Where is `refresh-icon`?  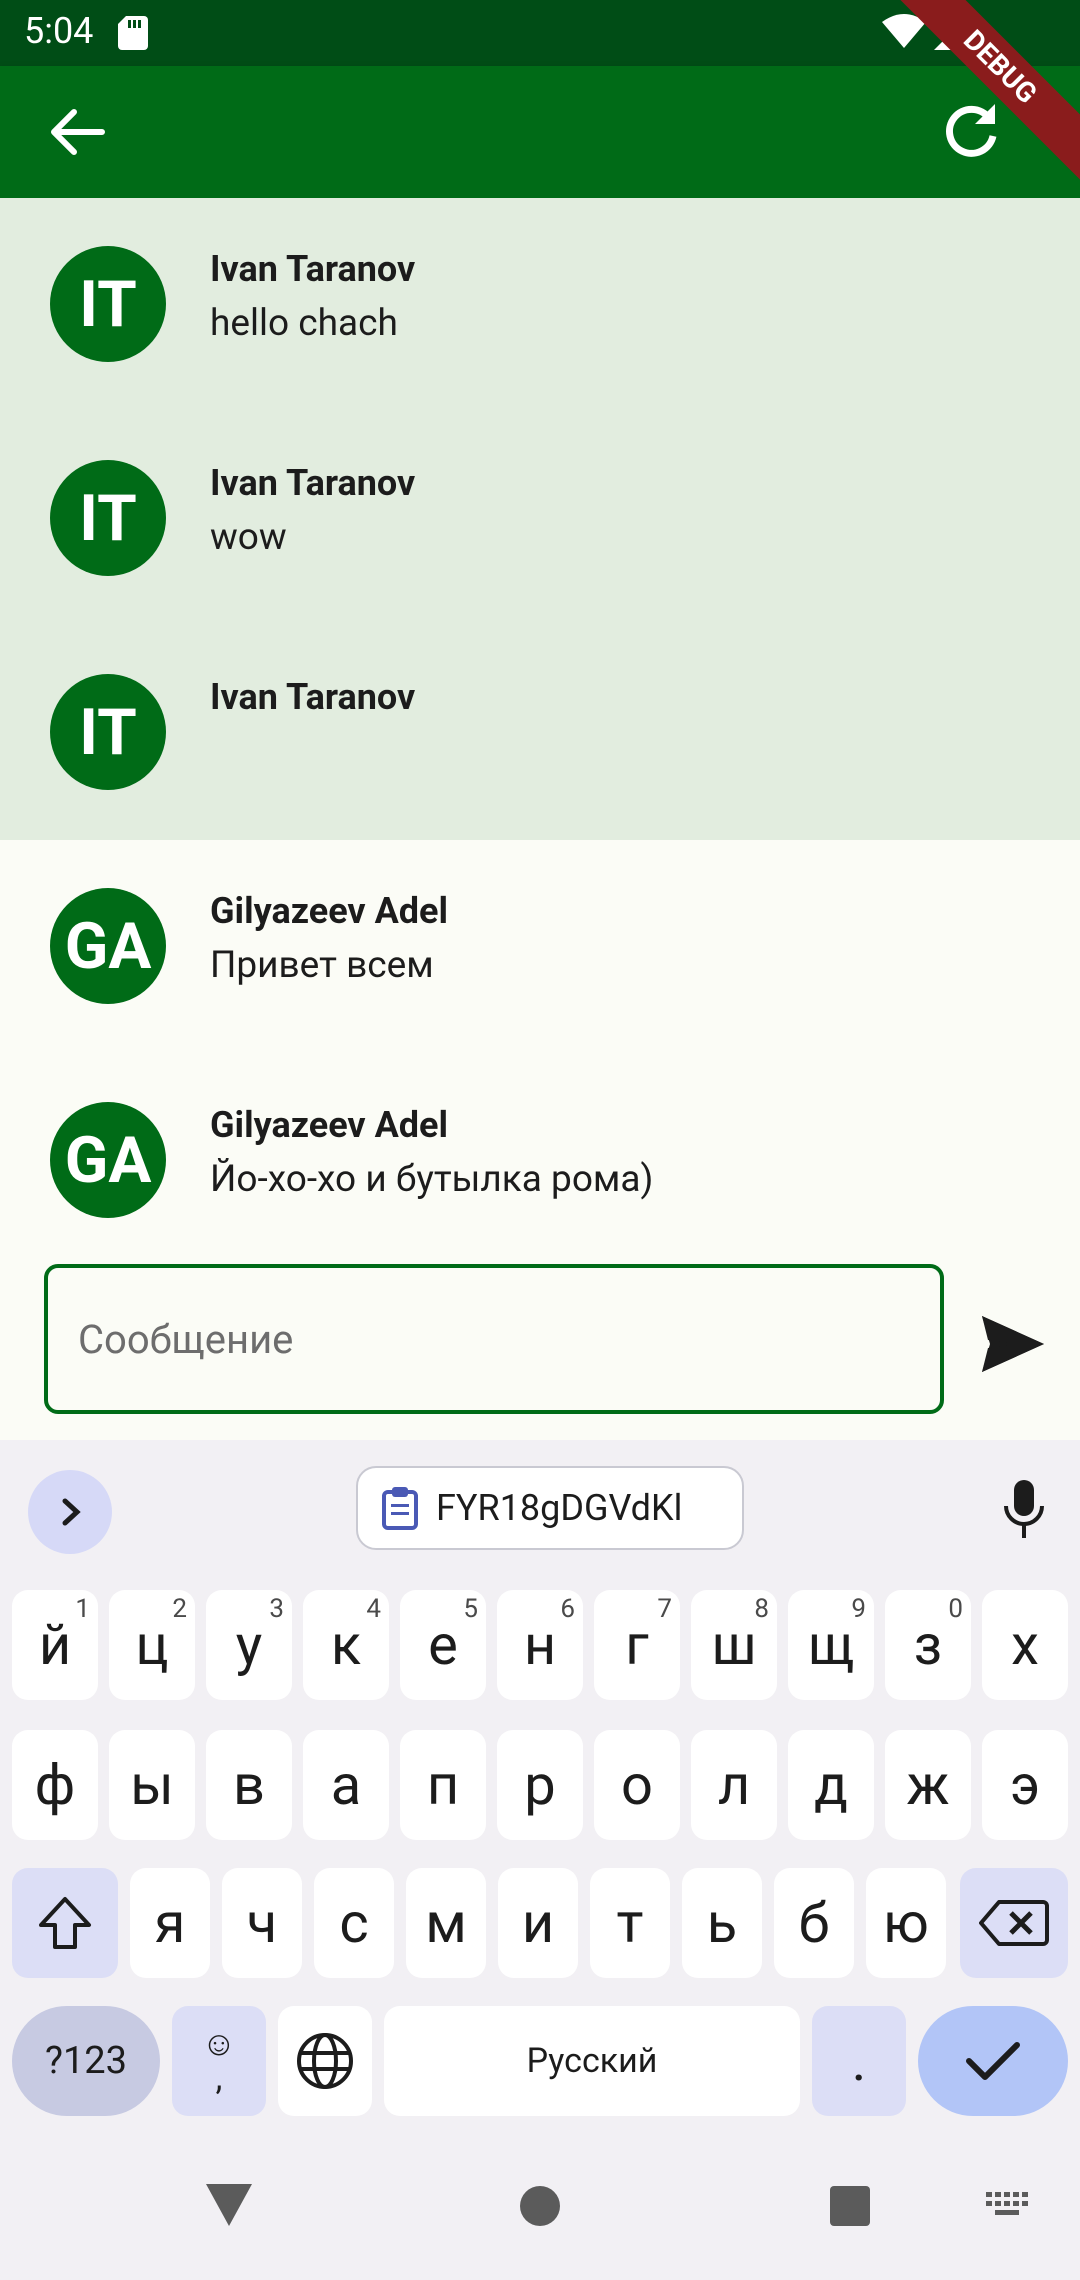 refresh-icon is located at coordinates (971, 132).